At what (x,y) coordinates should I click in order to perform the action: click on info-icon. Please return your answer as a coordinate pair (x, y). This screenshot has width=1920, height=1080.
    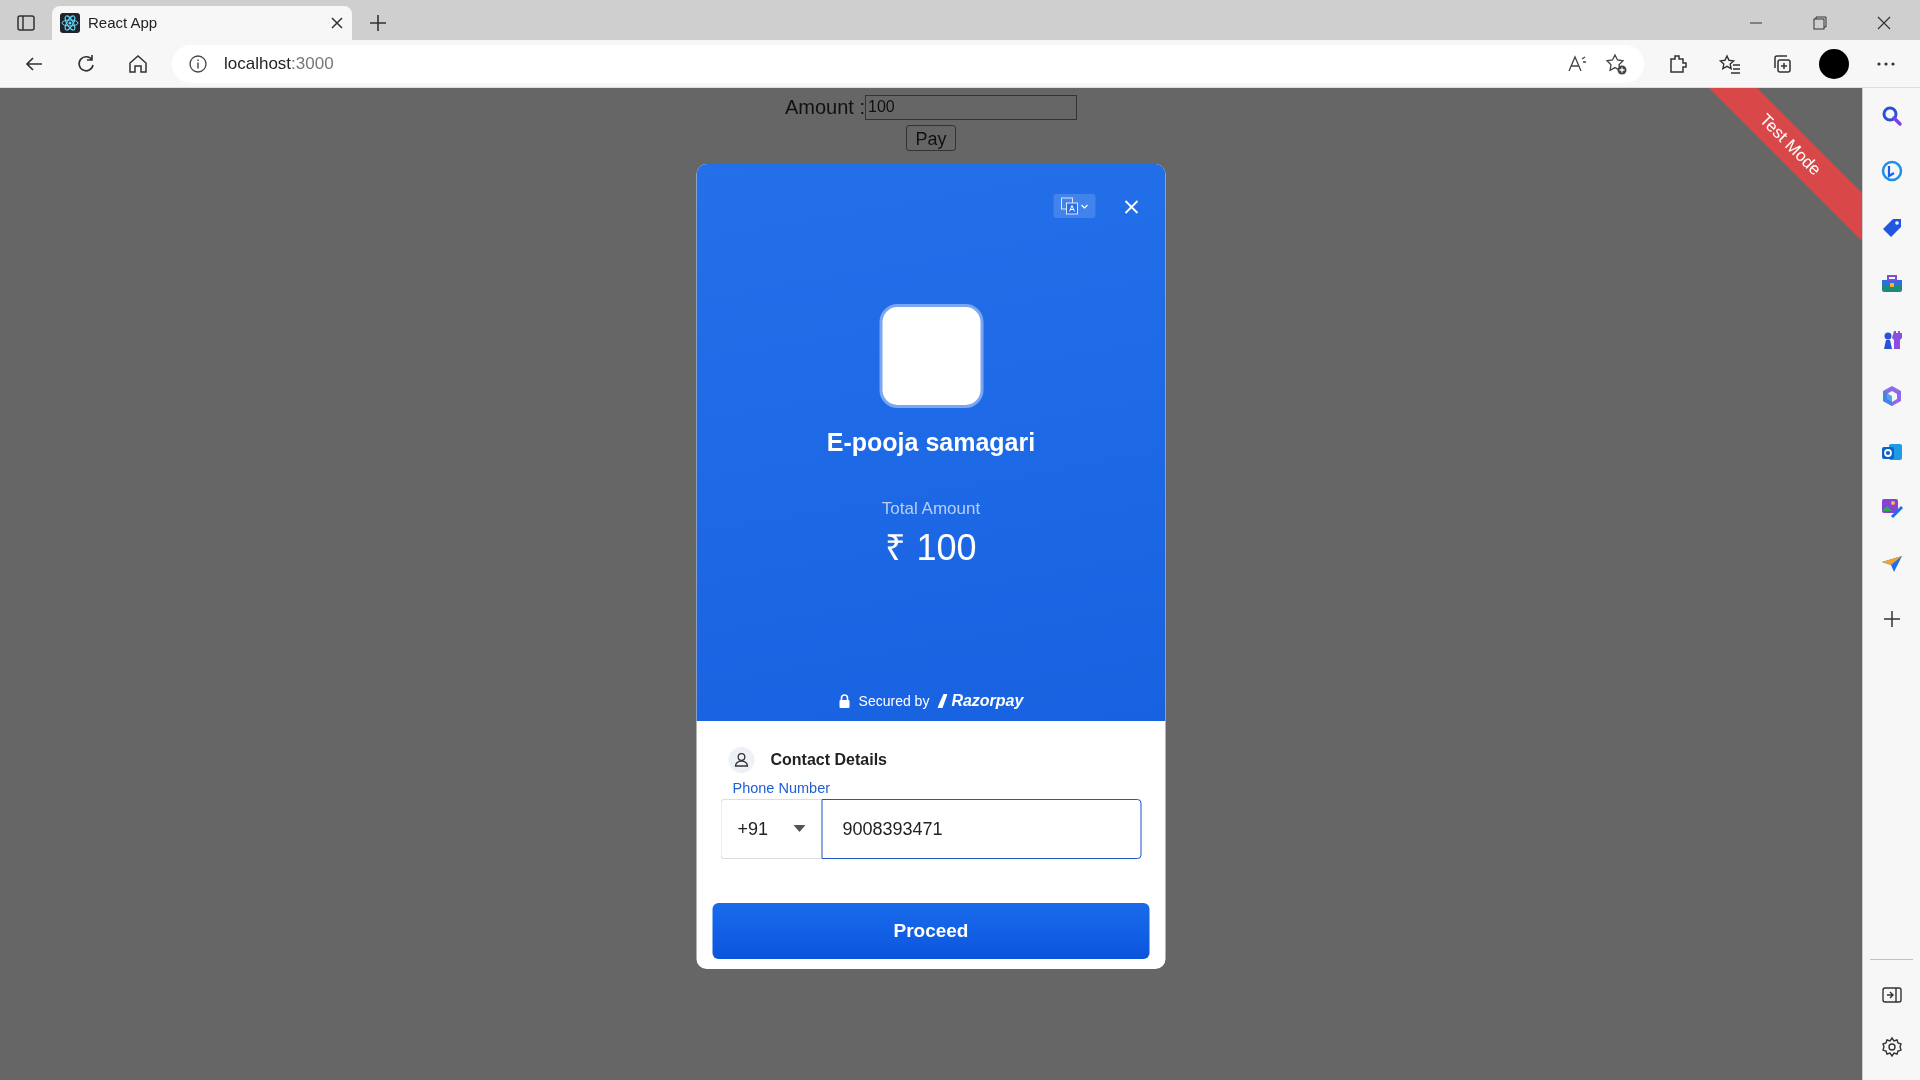
    Looking at the image, I should click on (198, 63).